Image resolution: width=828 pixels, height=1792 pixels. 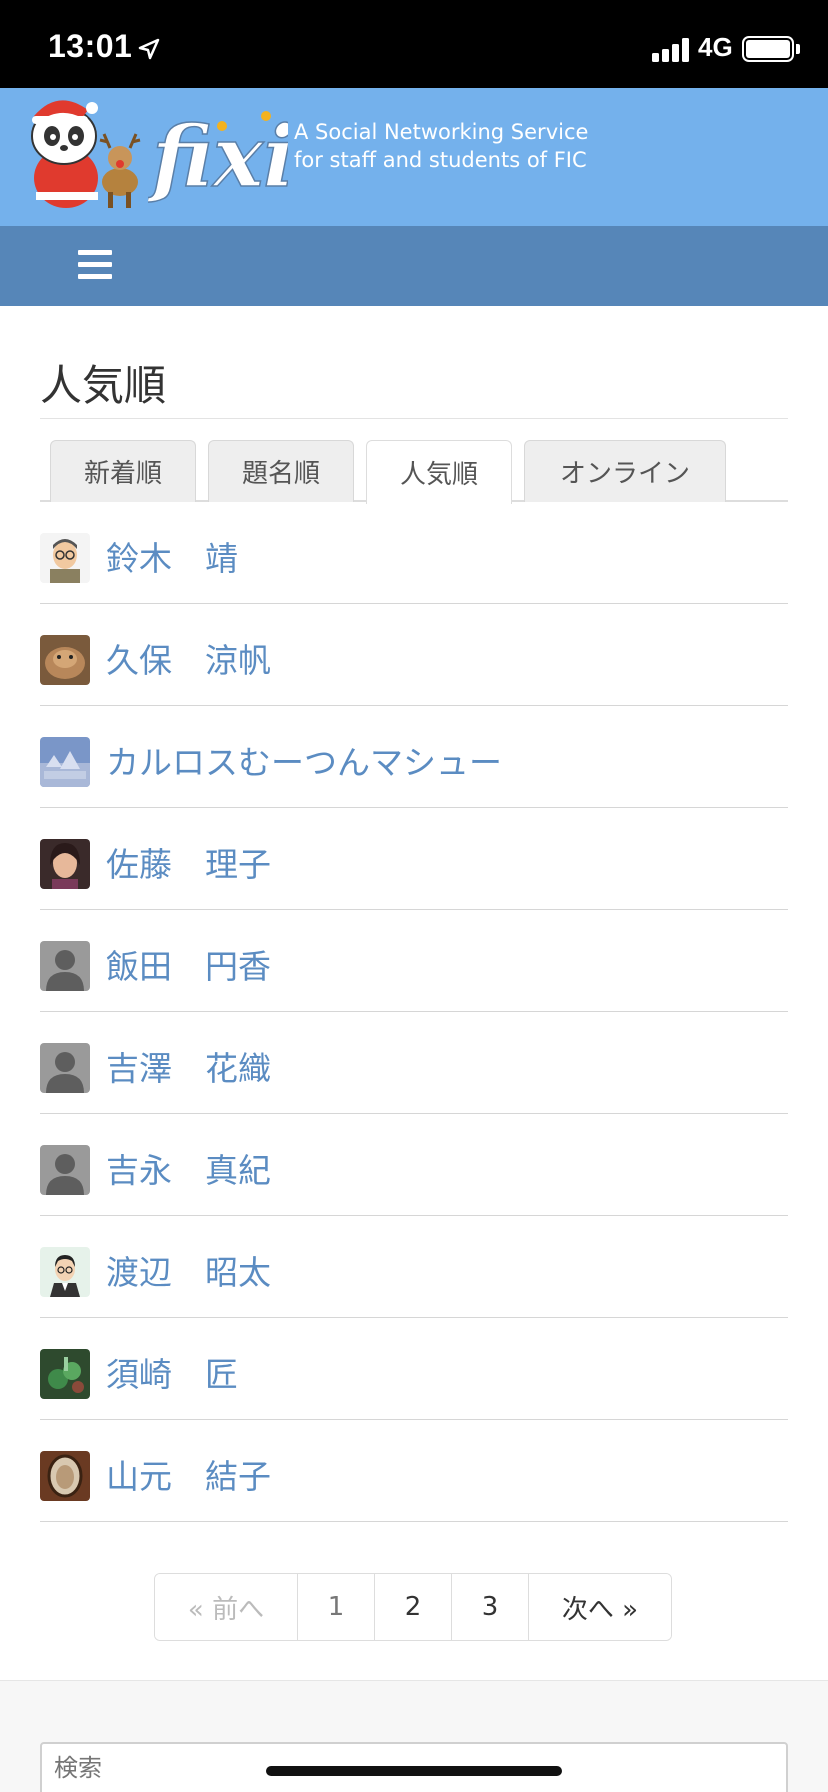 I want to click on tab-online: オンライン, so click(x=625, y=471).